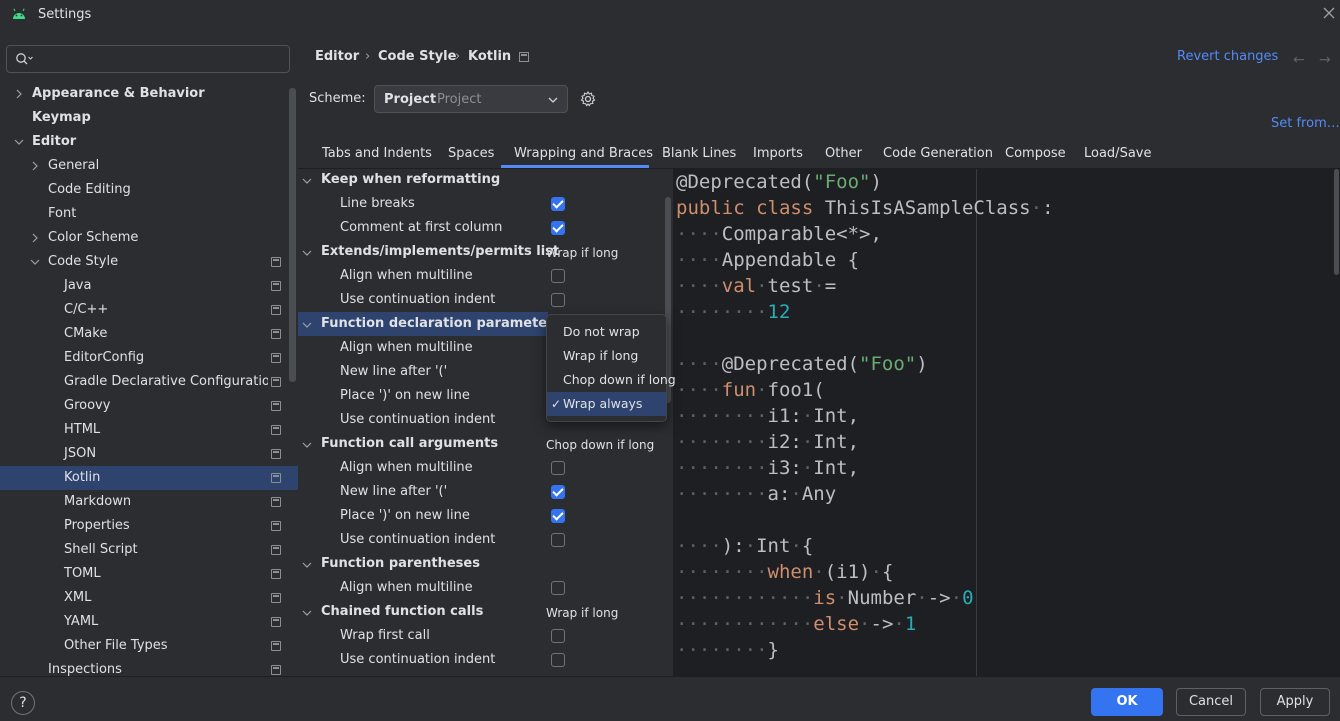  I want to click on tab-blank-lines: Blank Lines, so click(699, 153).